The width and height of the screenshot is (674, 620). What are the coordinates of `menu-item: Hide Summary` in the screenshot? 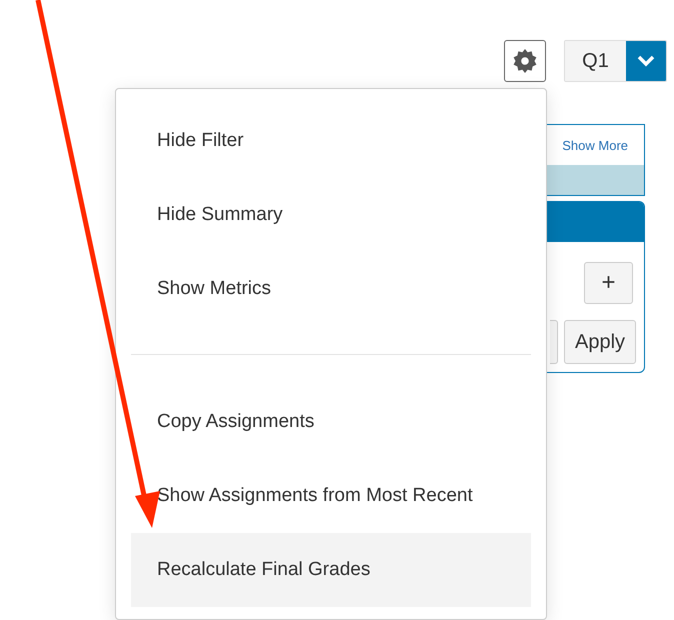 It's located at (331, 215).